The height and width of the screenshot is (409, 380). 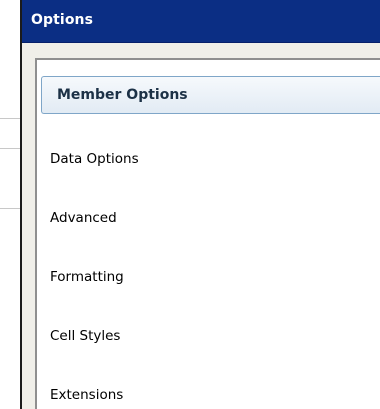 What do you see at coordinates (83, 218) in the screenshot?
I see `nav-item-label: Advanced` at bounding box center [83, 218].